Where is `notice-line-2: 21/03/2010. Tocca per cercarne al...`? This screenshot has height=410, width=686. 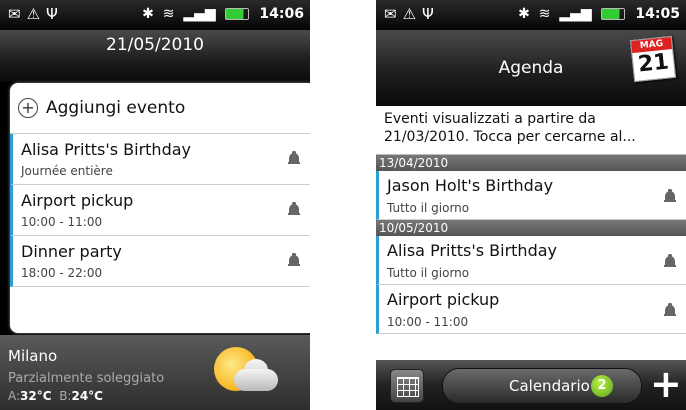
notice-line-2: 21/03/2010. Tocca per cercarne al... is located at coordinates (510, 137).